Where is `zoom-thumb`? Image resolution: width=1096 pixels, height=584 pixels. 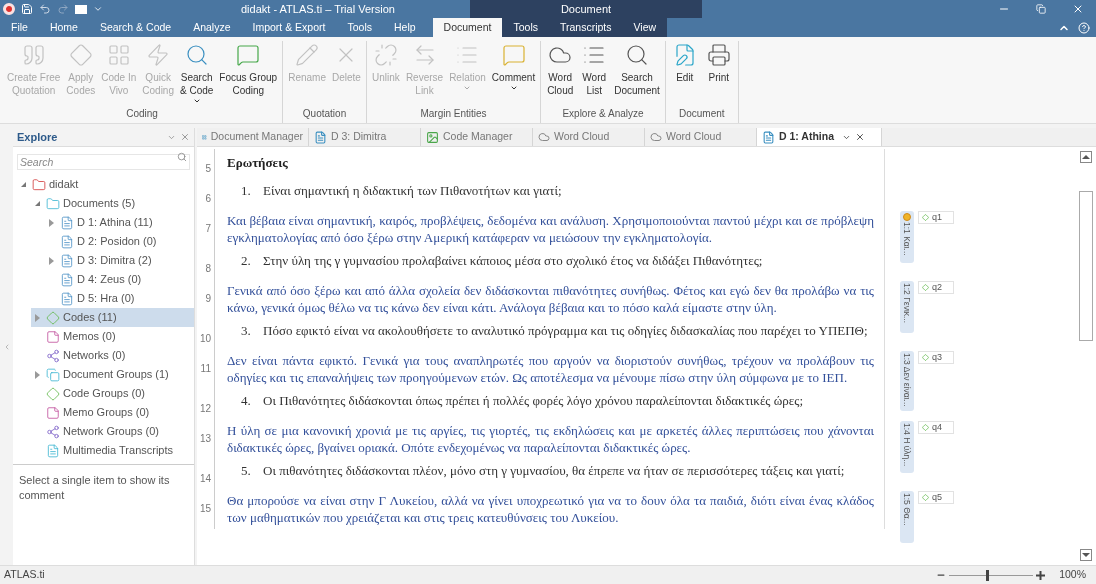
zoom-thumb is located at coordinates (987, 575).